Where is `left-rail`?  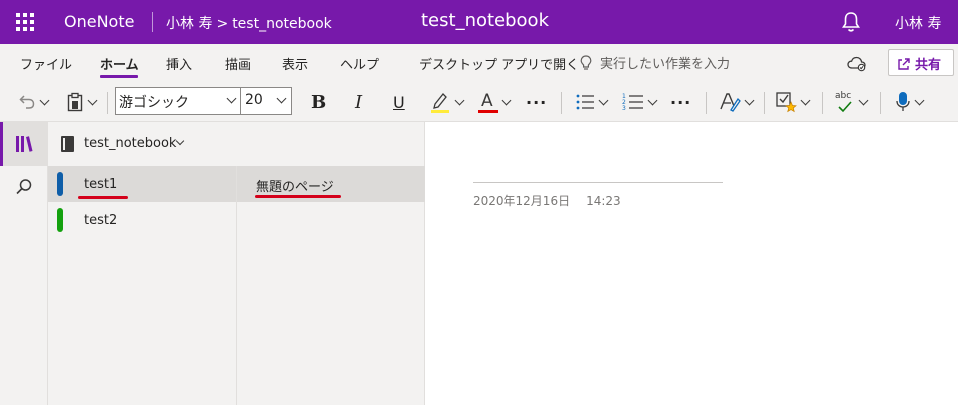 left-rail is located at coordinates (24, 263).